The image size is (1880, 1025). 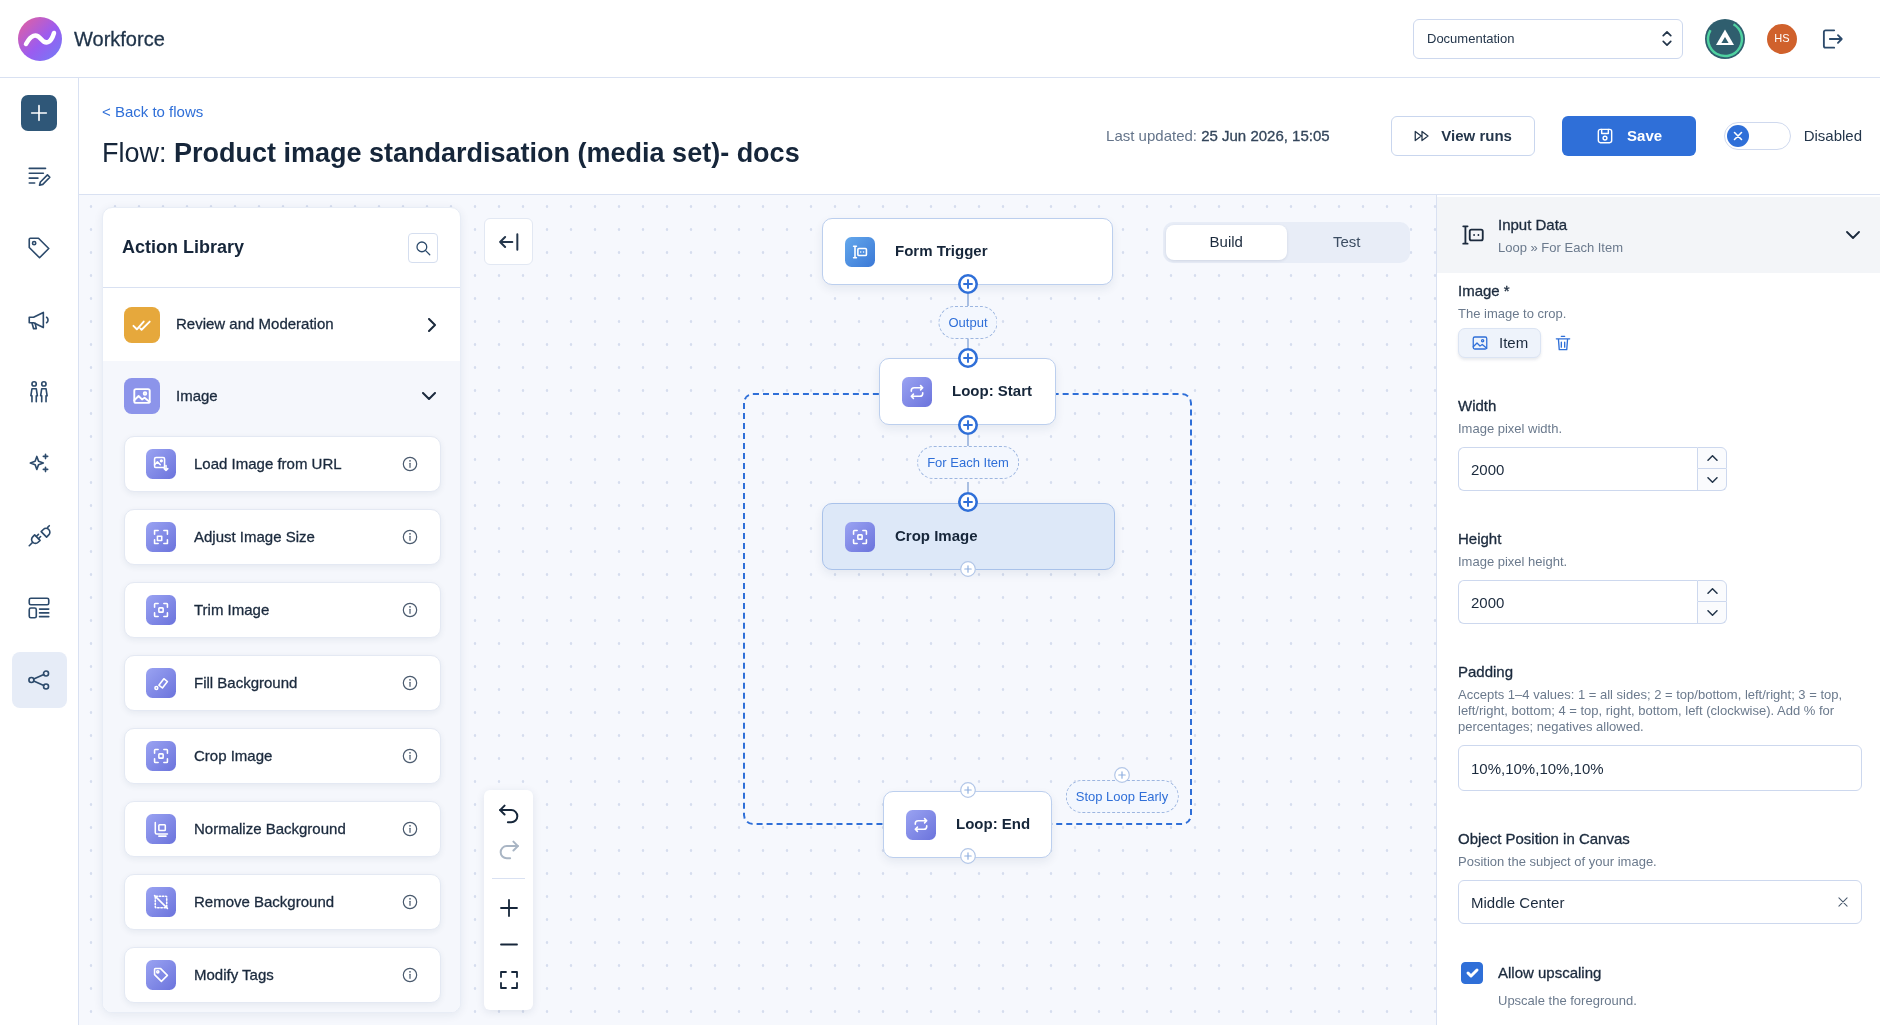 I want to click on image-icon, so click(x=1480, y=343).